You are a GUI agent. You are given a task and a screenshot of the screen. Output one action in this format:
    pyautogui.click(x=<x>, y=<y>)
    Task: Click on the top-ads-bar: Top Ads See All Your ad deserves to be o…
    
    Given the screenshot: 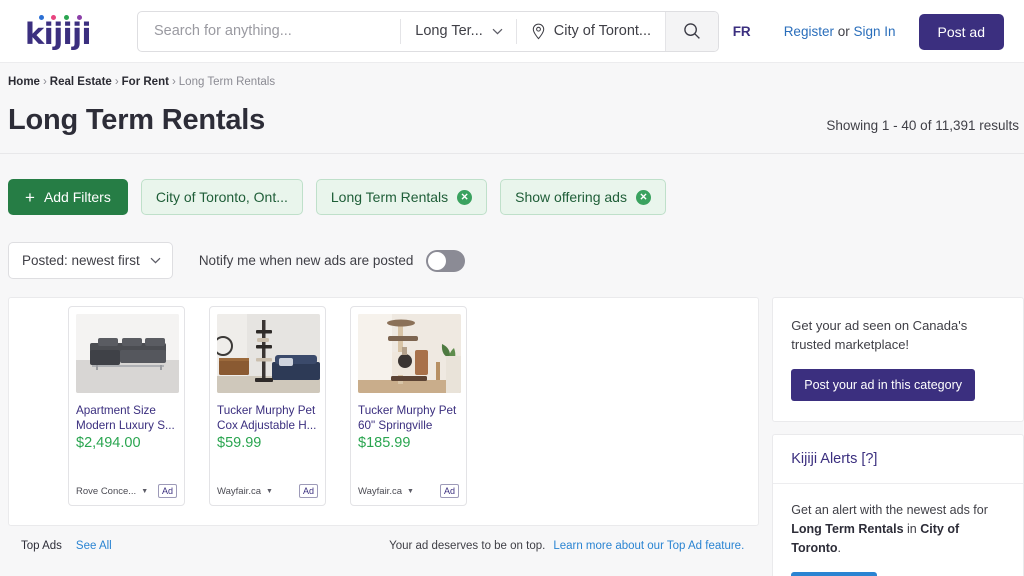 What is the action you would take?
    pyautogui.click(x=383, y=545)
    